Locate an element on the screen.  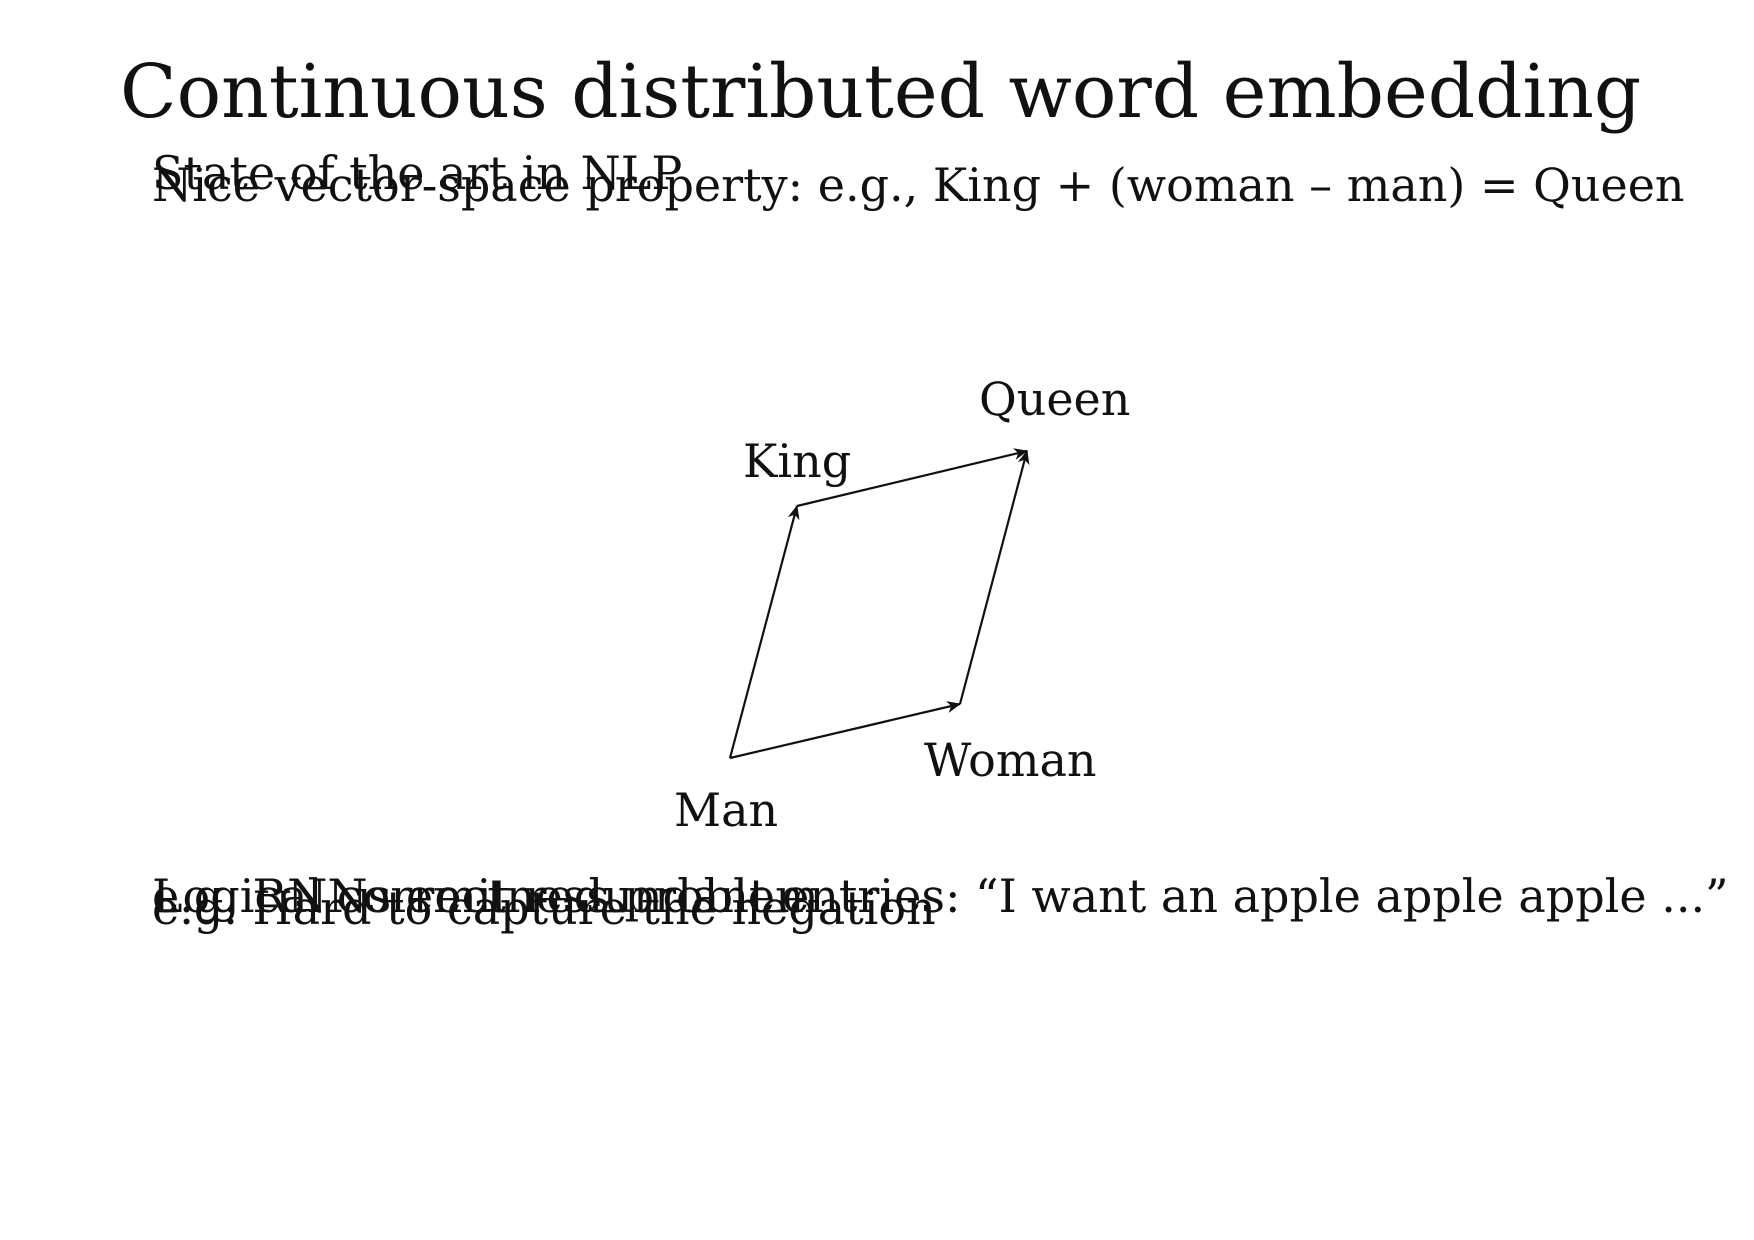
arrow-woman-to-queen is located at coordinates (994, 577).